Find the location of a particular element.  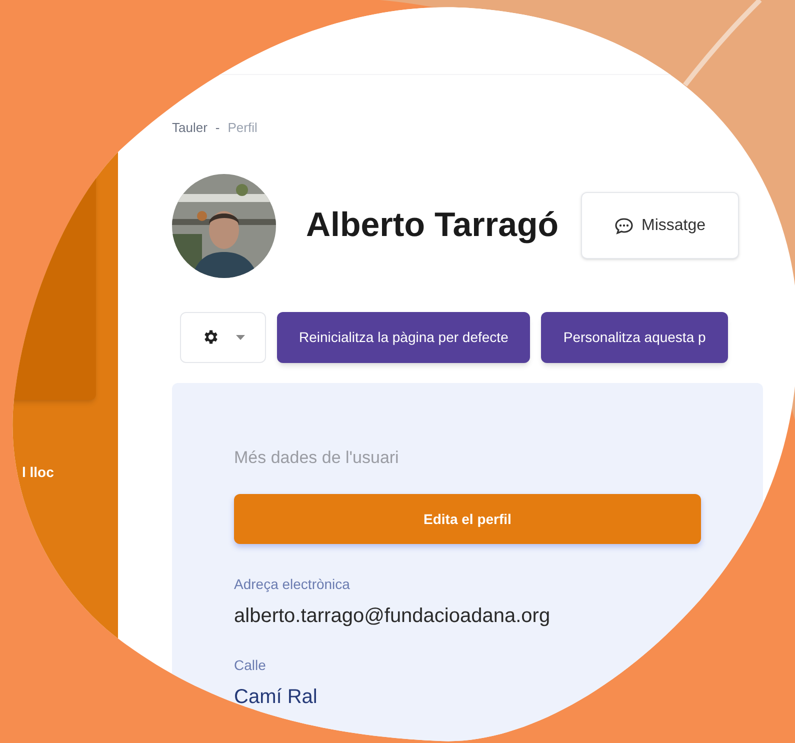

field-value: alberto.tarrago@fundacioadana.org is located at coordinates (393, 616).